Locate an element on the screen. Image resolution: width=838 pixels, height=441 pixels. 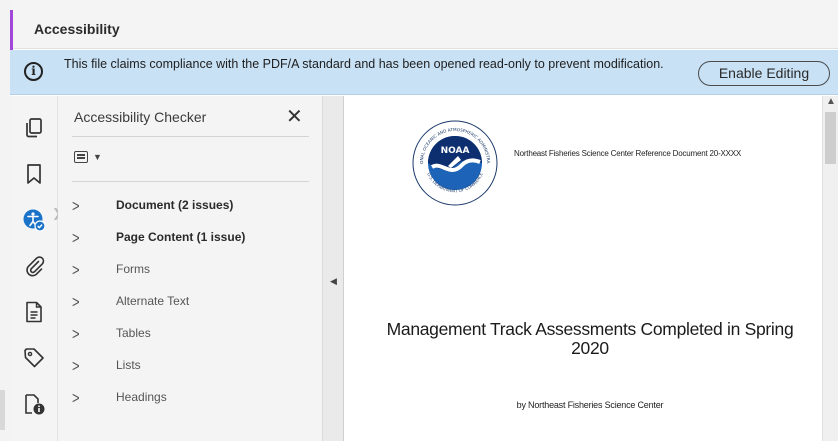
options-list-icon is located at coordinates (81, 157).